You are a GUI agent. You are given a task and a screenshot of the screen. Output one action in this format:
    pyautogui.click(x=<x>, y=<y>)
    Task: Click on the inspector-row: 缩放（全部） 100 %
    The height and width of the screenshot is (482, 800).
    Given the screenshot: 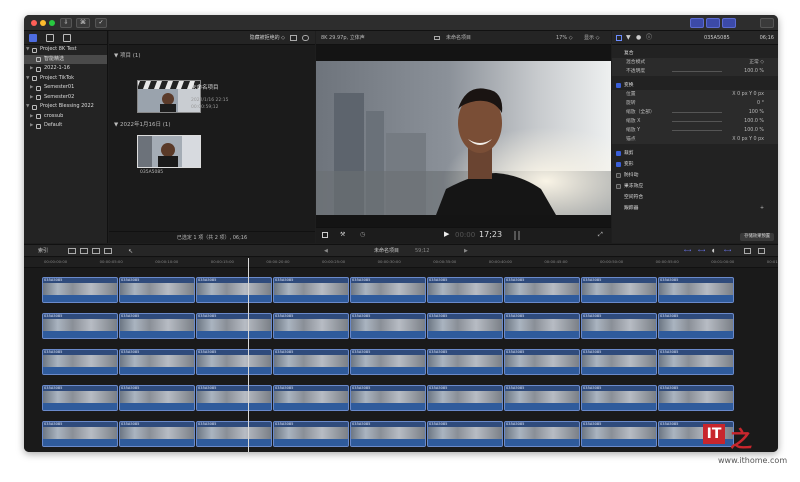 What is the action you would take?
    pyautogui.click(x=695, y=112)
    